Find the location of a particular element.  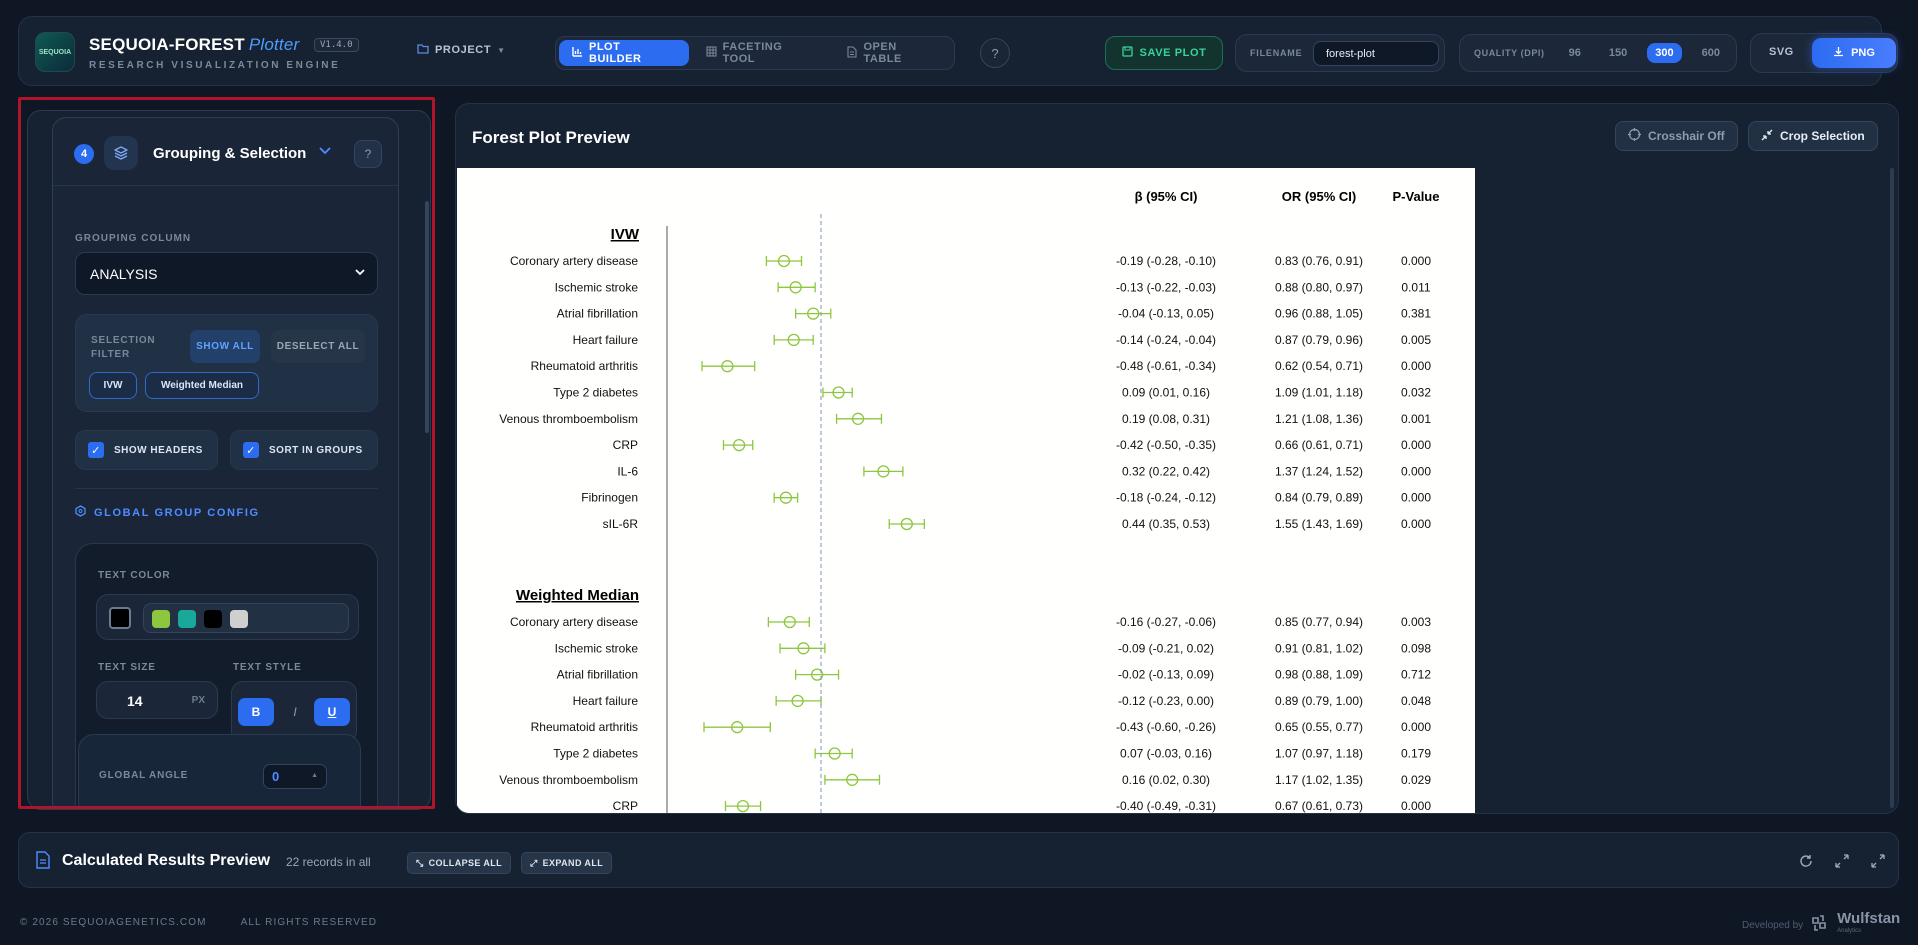

or-ci-cell: 1.21 (1.08, 1.36) is located at coordinates (1319, 419).